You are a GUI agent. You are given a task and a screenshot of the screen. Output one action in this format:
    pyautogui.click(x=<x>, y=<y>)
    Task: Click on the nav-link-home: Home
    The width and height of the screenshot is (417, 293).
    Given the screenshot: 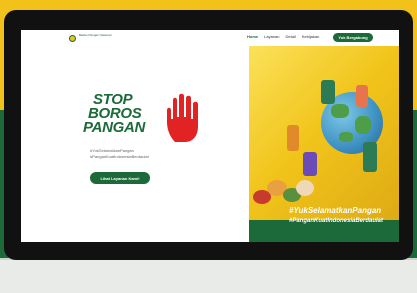 What is the action you would take?
    pyautogui.click(x=252, y=36)
    